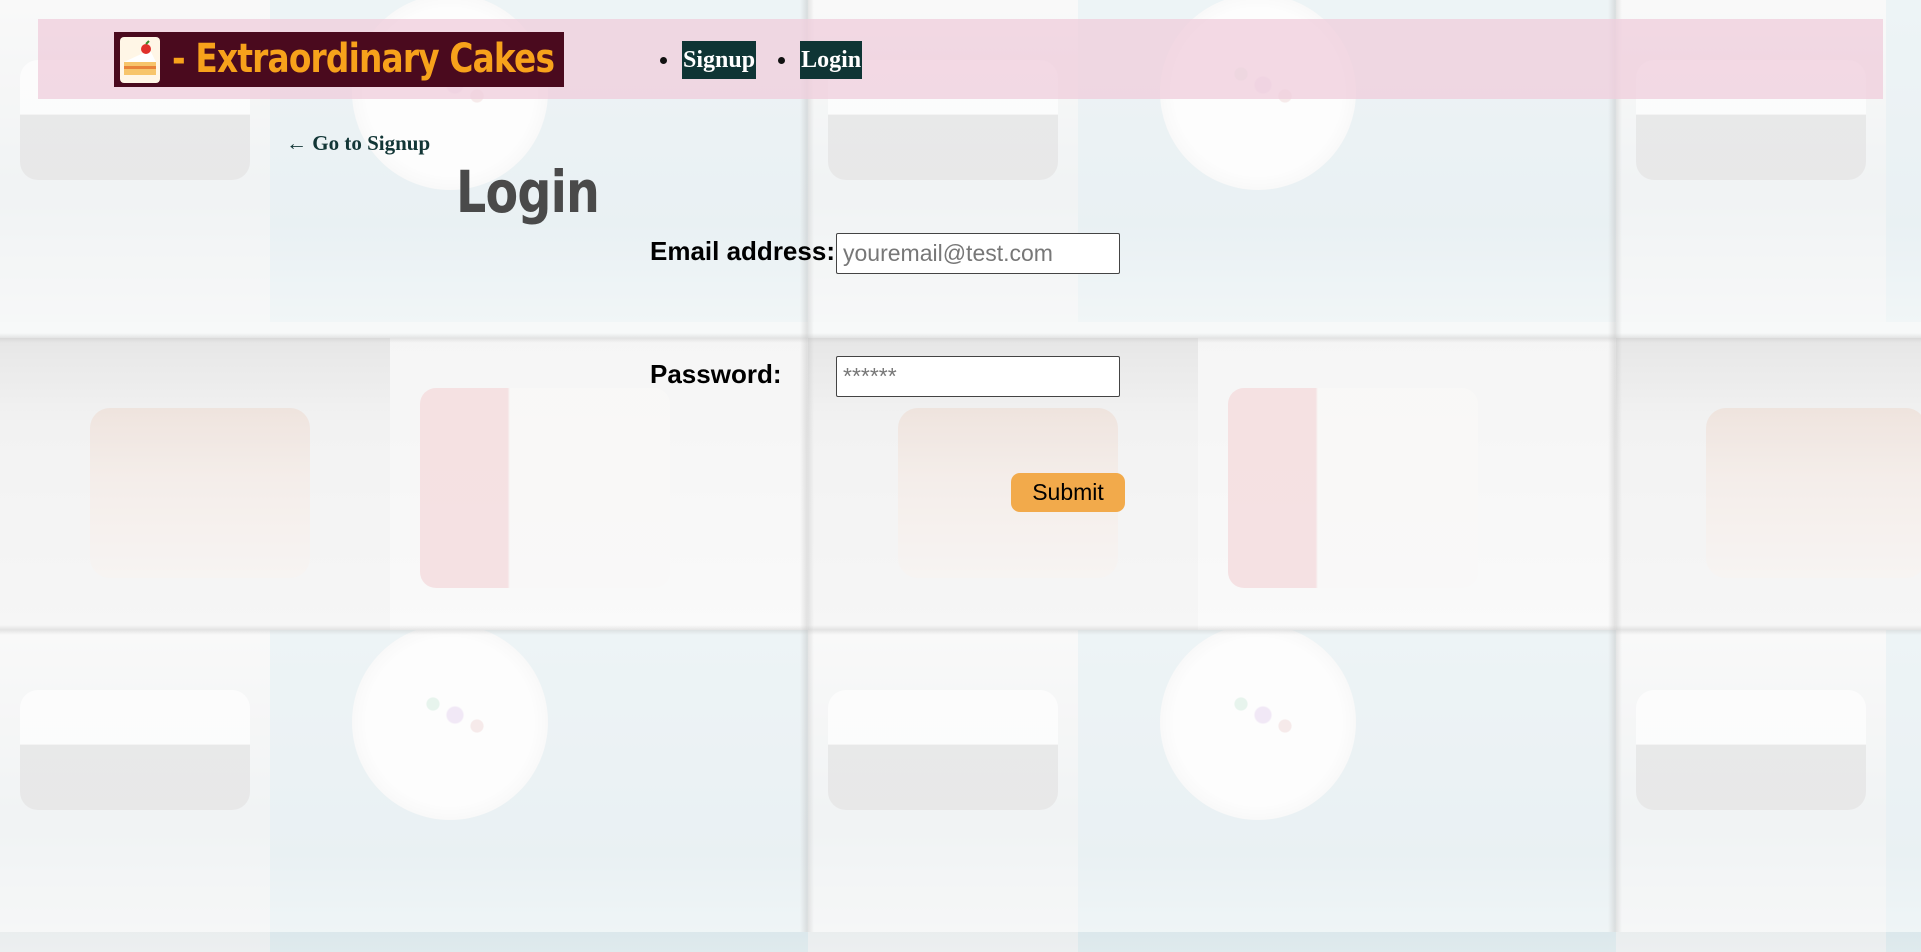 This screenshot has width=1921, height=952. I want to click on password-field, so click(978, 376).